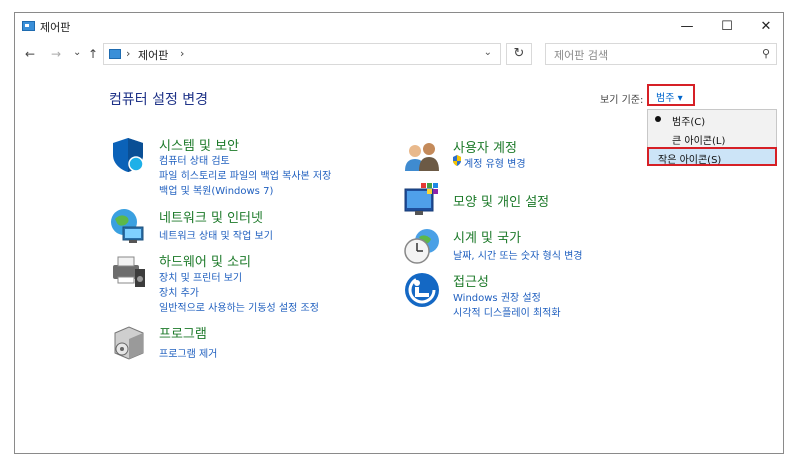  What do you see at coordinates (239, 306) in the screenshot?
I see `link-mobility-settings: 일반적으로 사용하는 기동성 설정 조정` at bounding box center [239, 306].